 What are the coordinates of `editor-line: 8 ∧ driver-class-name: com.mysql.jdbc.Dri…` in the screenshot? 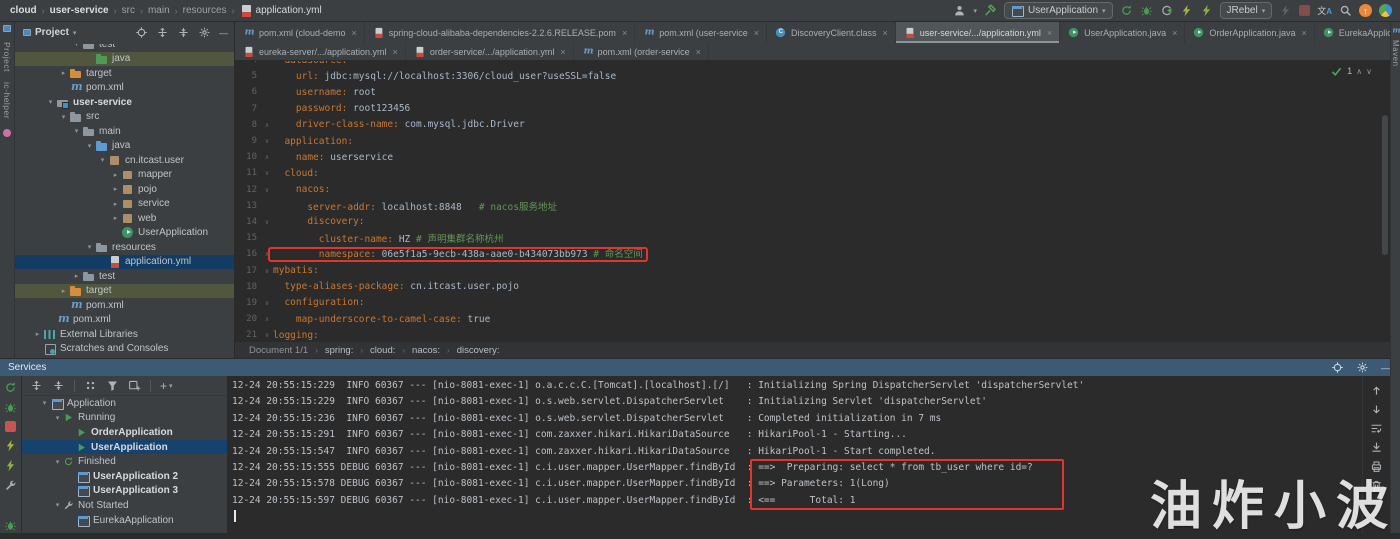 It's located at (812, 125).